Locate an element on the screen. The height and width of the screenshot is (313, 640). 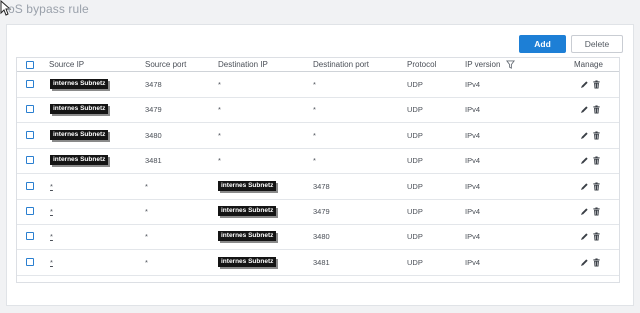
source-port-cell: 3481 is located at coordinates (153, 161).